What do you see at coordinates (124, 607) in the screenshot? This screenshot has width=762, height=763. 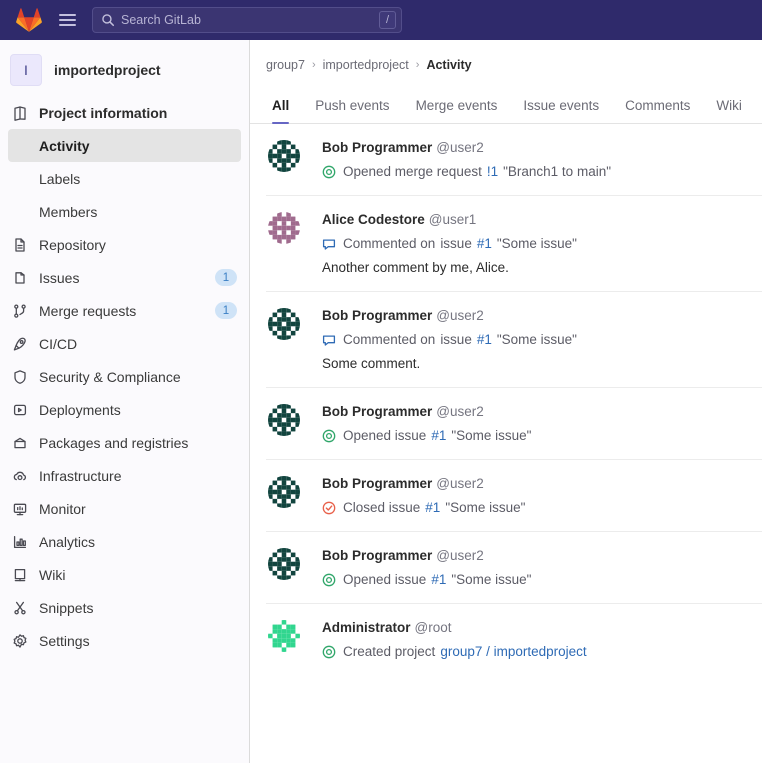 I see `sidebar-item-snippets: Snippets` at bounding box center [124, 607].